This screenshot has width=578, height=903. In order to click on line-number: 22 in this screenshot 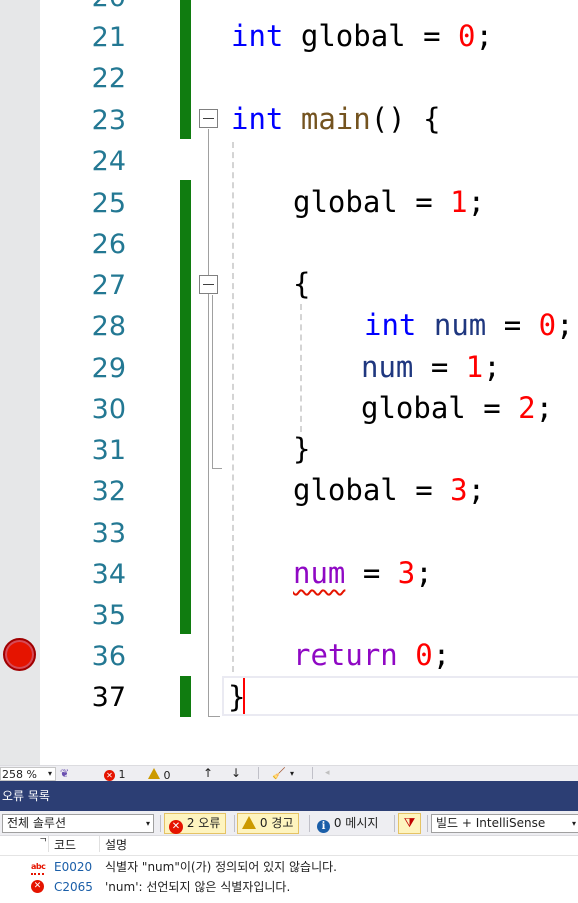, I will do `click(108, 78)`.